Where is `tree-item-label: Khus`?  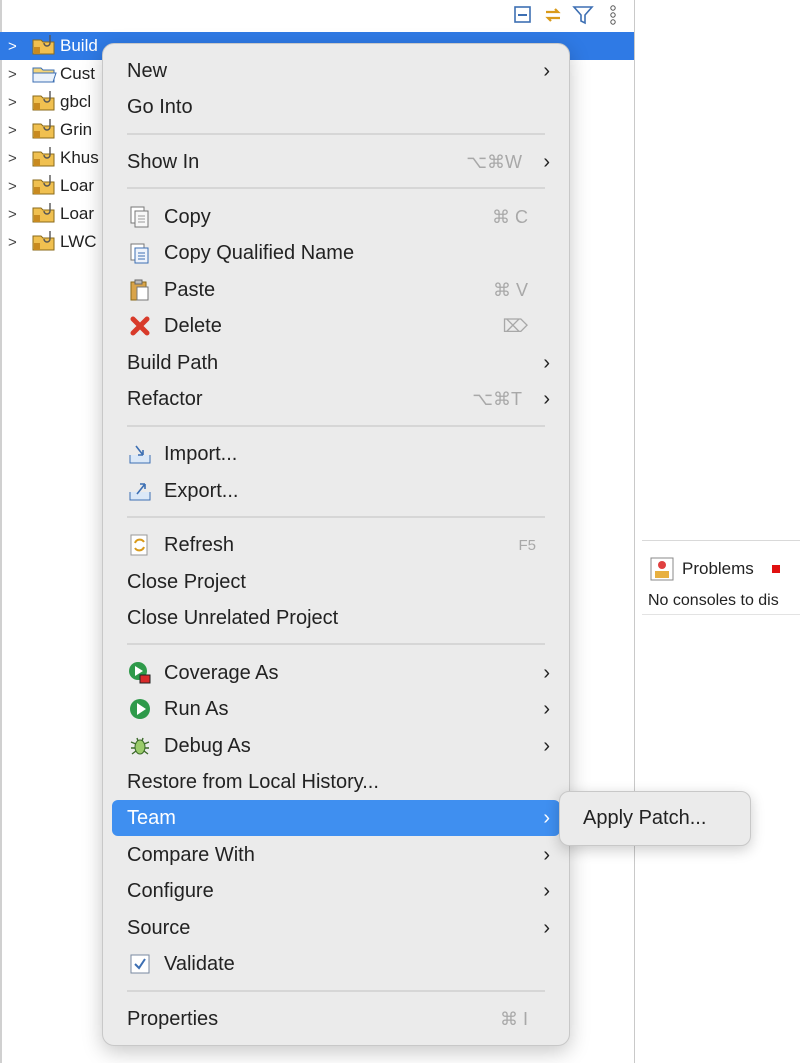
tree-item-label: Khus is located at coordinates (79, 157).